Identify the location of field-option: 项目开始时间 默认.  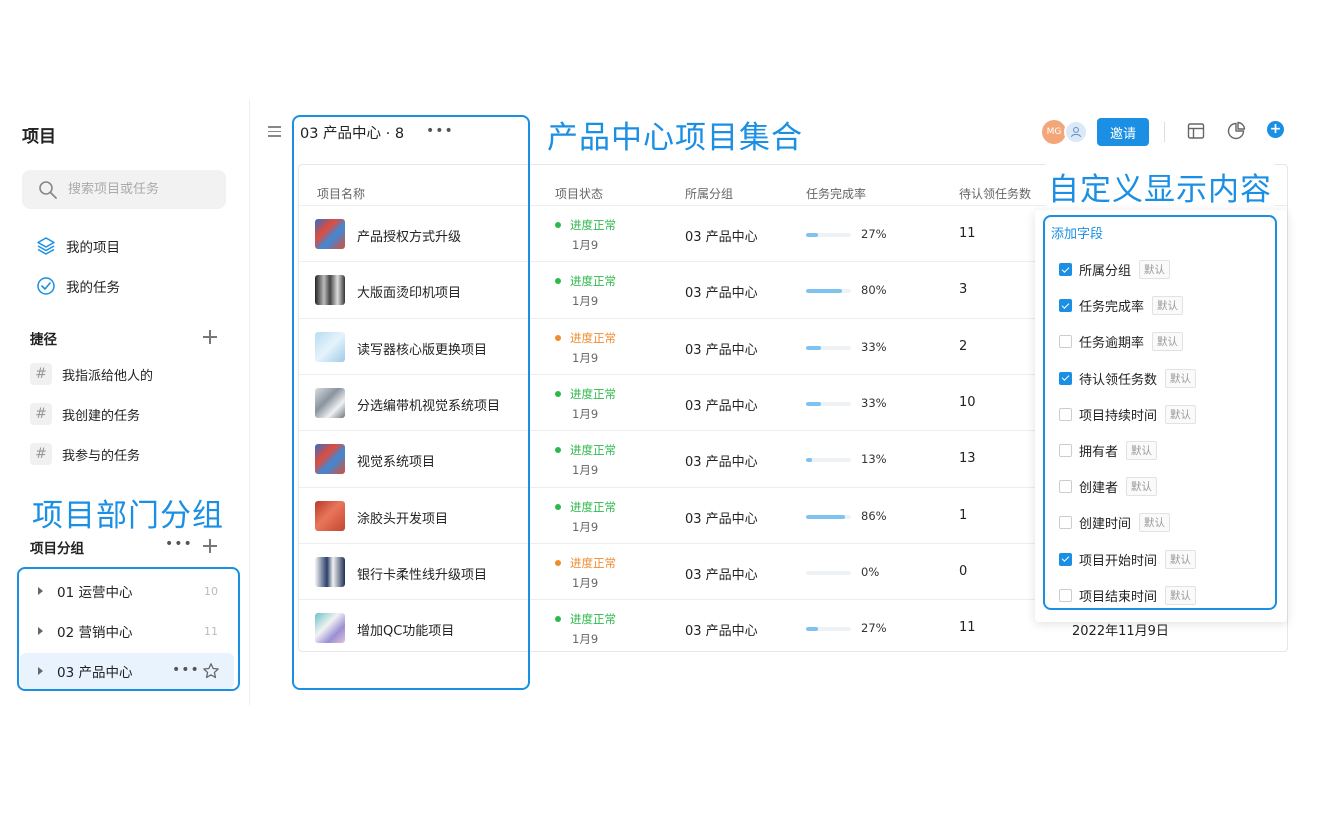
(1128, 559).